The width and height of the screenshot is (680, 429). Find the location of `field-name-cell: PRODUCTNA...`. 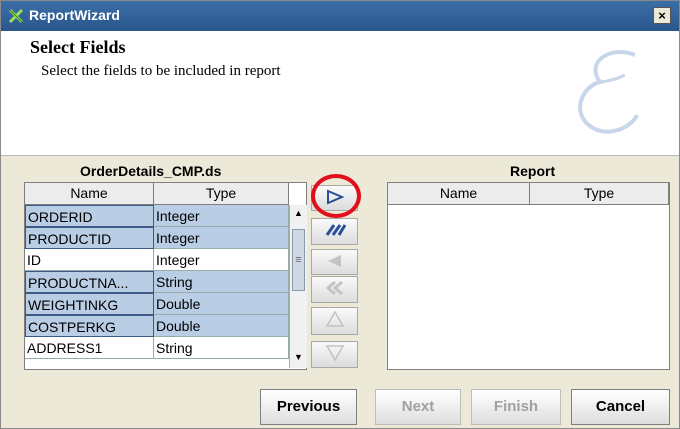

field-name-cell: PRODUCTNA... is located at coordinates (89, 282).